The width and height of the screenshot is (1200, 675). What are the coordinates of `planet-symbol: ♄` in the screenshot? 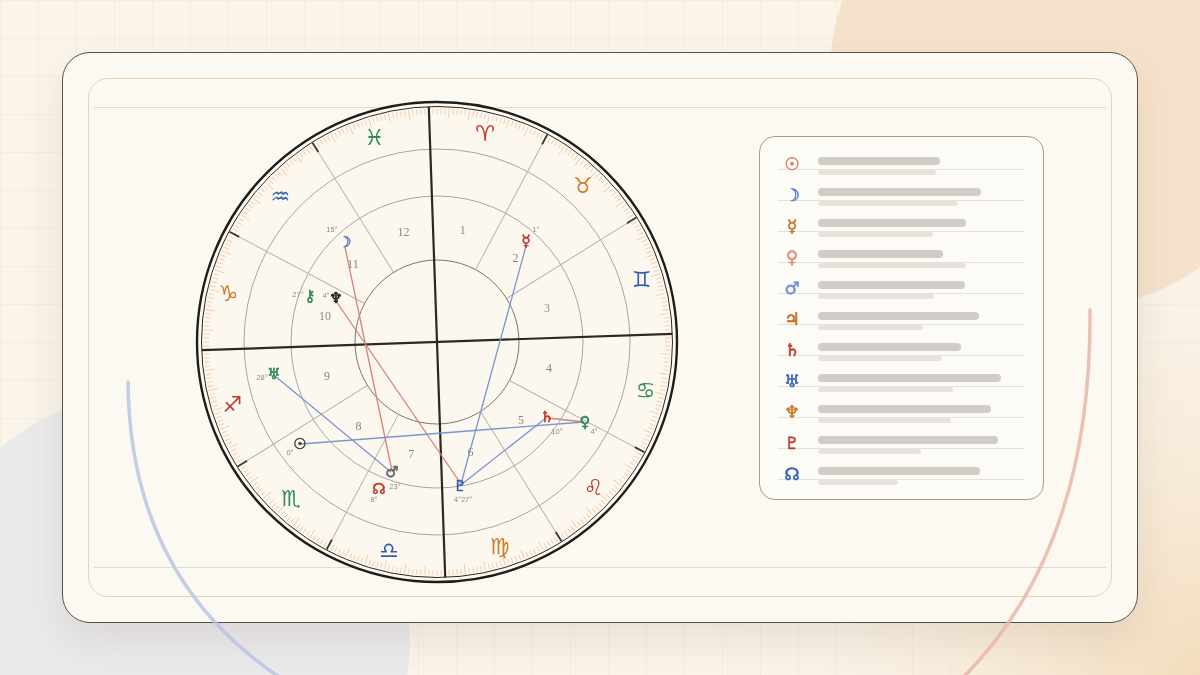 It's located at (547, 417).